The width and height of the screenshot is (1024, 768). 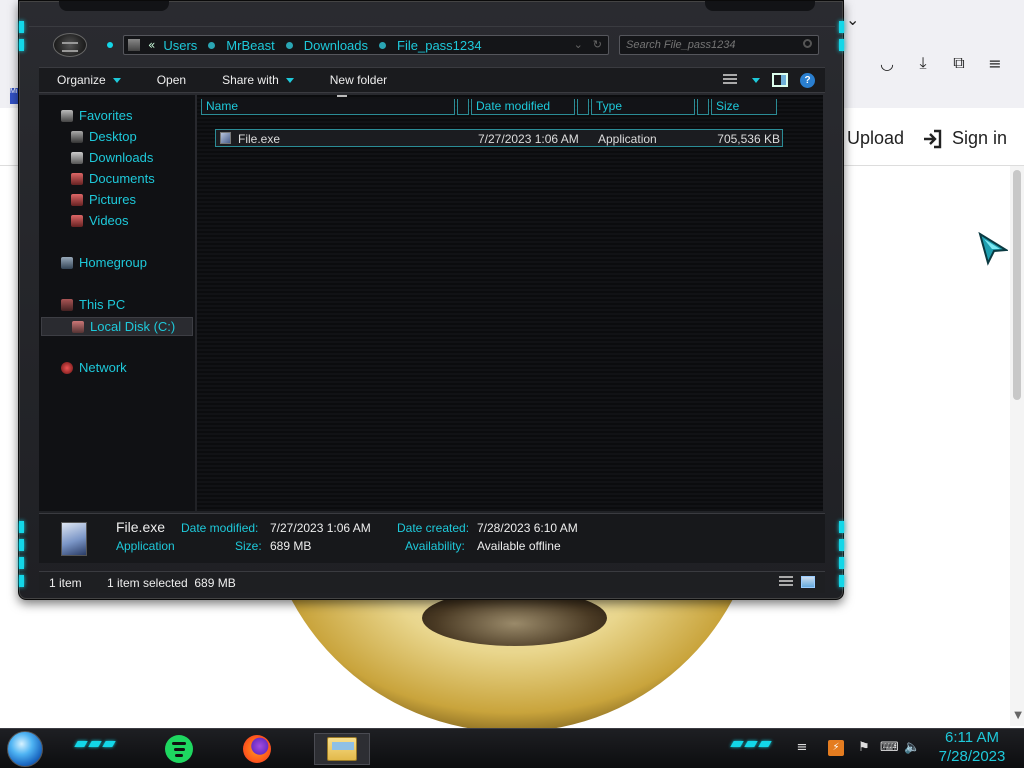 What do you see at coordinates (578, 44) in the screenshot?
I see `address-dropdown-icon: ⌄` at bounding box center [578, 44].